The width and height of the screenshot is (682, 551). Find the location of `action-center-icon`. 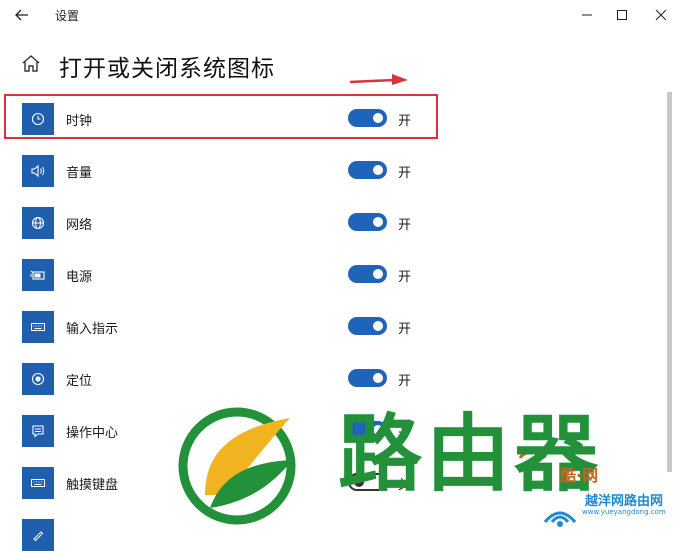

action-center-icon is located at coordinates (38, 431).